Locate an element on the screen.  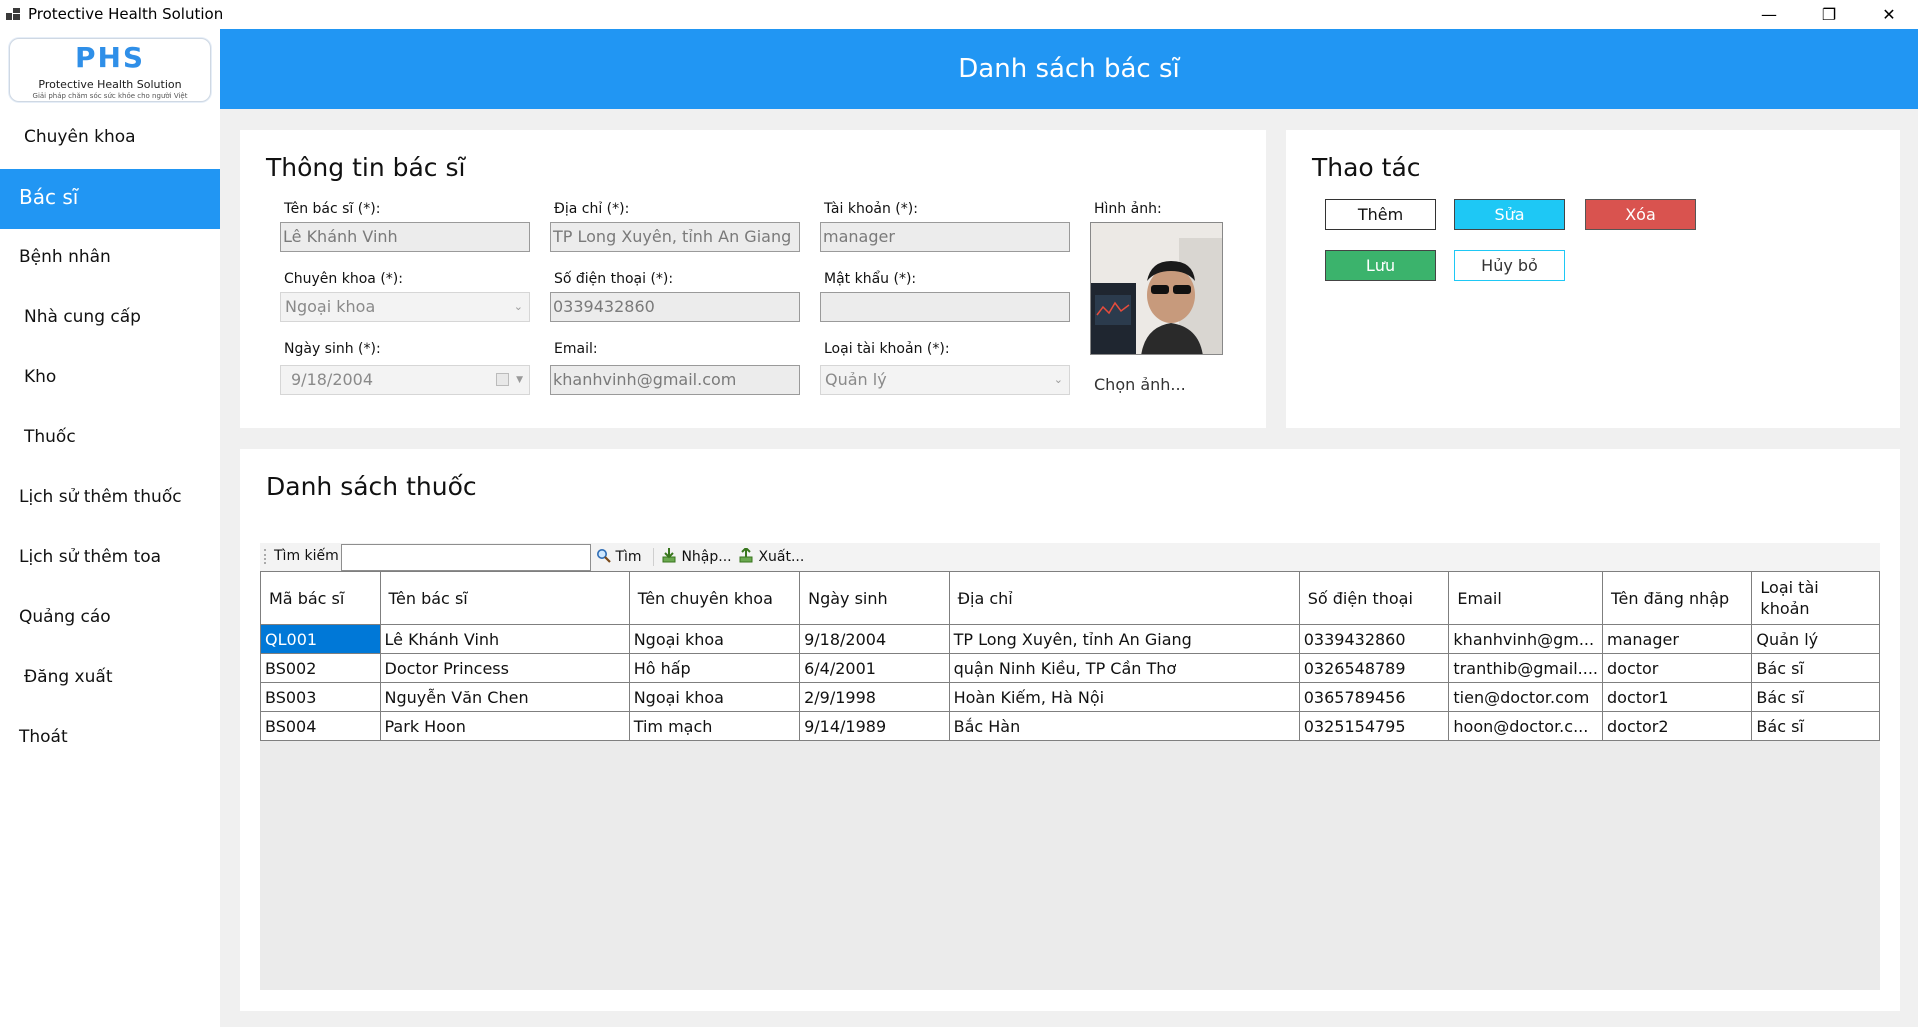
account-field: manager is located at coordinates (945, 237).